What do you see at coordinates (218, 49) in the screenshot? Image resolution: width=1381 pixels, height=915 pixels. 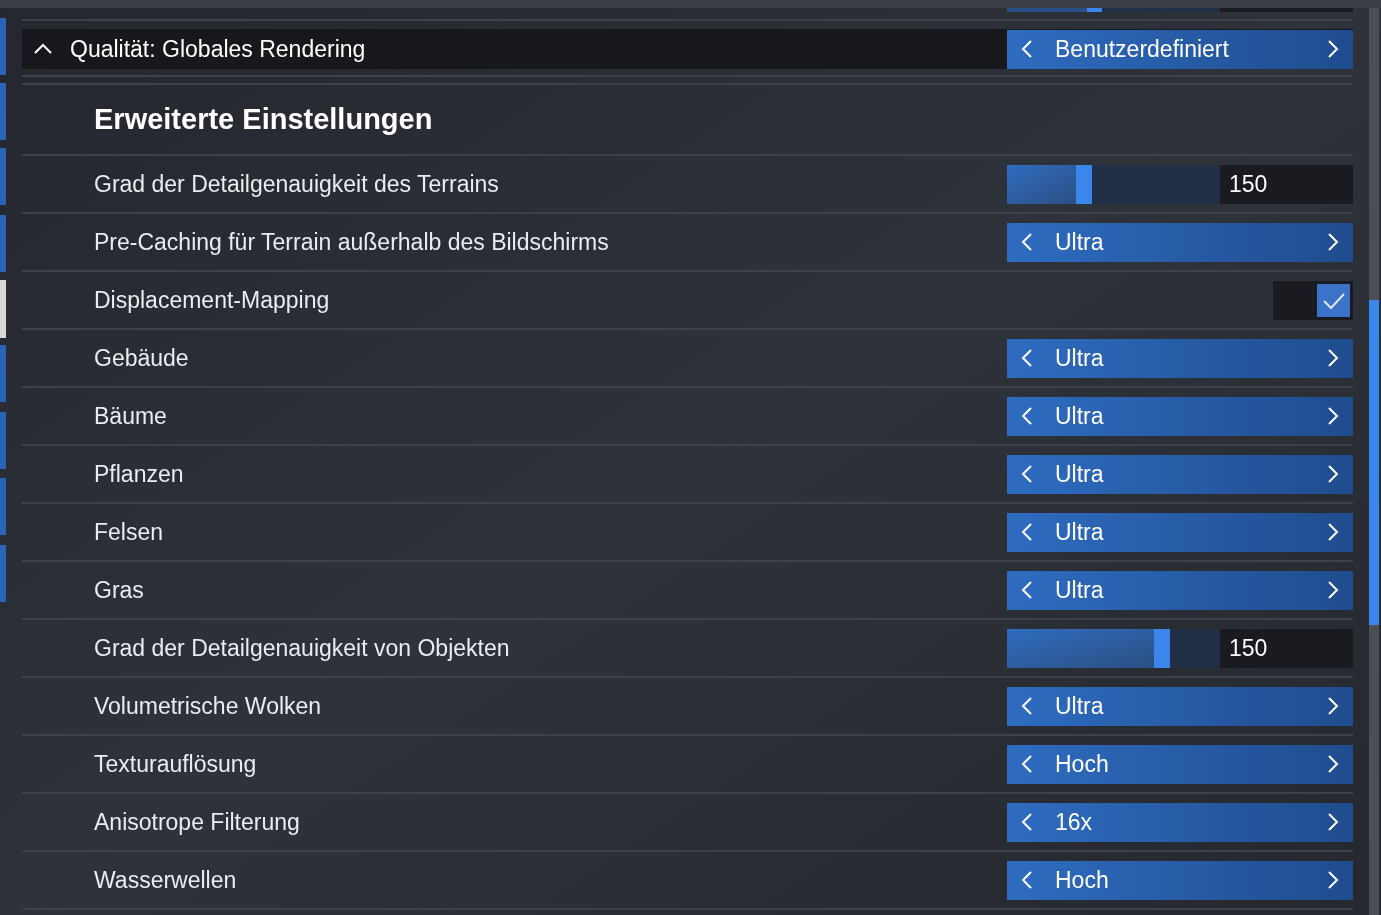 I see `section-title: Qualität: Globales Rendering` at bounding box center [218, 49].